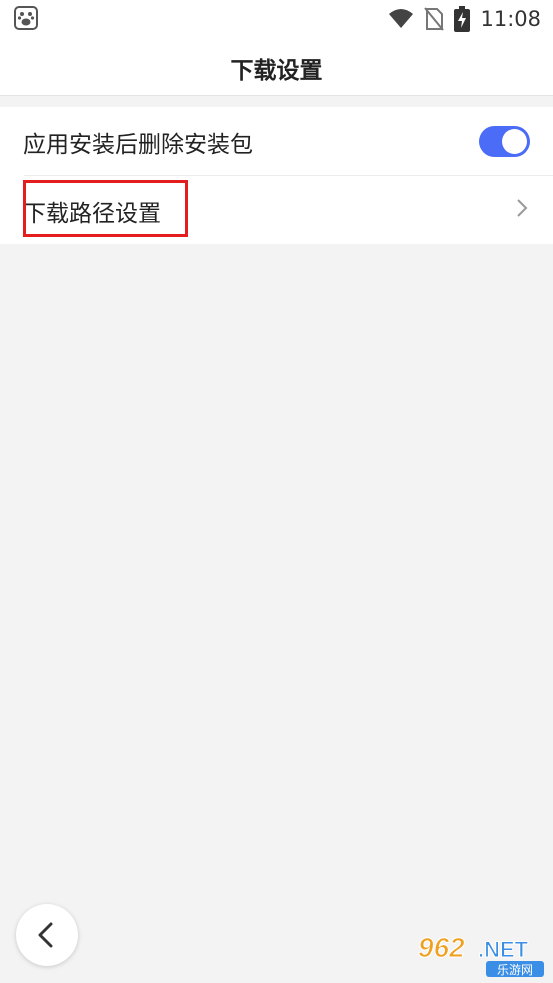  What do you see at coordinates (522, 208) in the screenshot?
I see `chevron-right-icon` at bounding box center [522, 208].